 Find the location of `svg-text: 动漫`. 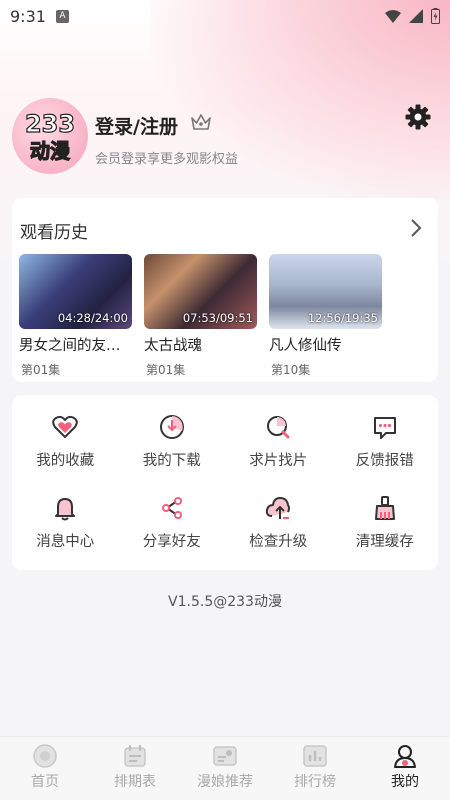

svg-text: 动漫 is located at coordinates (50, 151).